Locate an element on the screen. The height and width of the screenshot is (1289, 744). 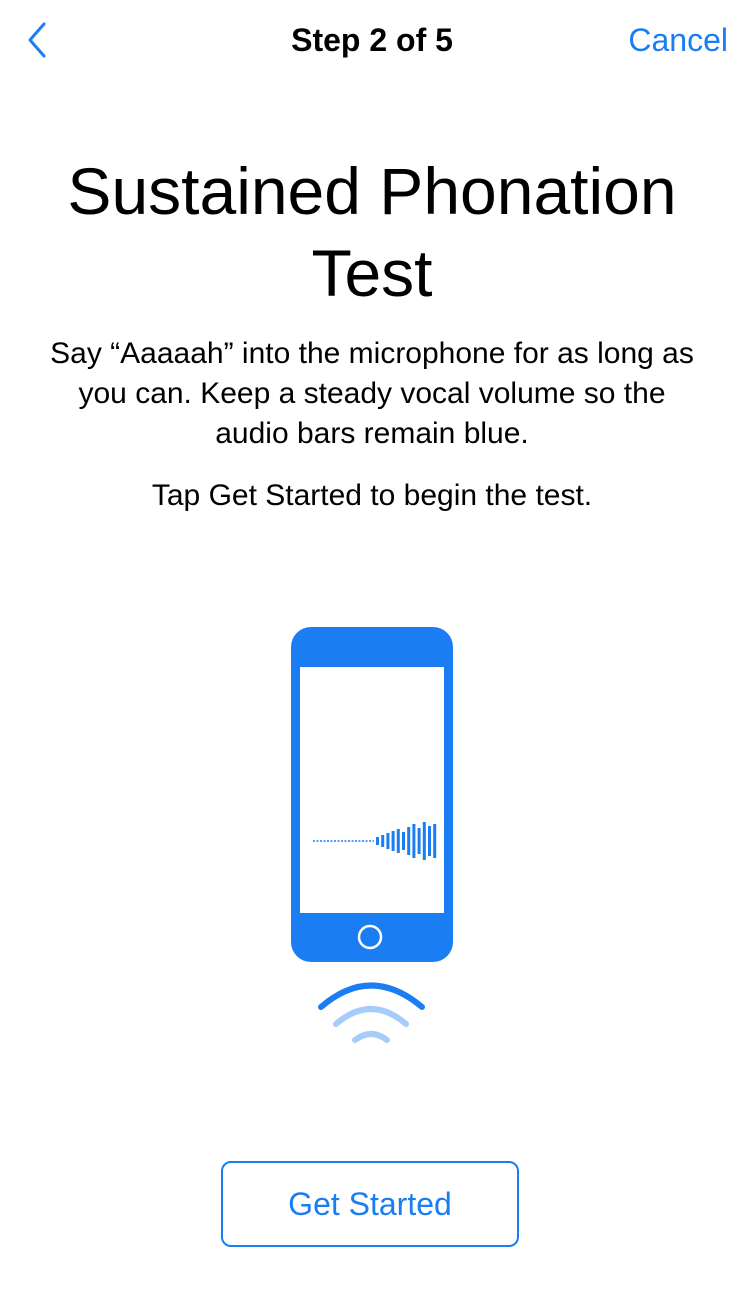
page-title: Sustained Phonation Test is located at coordinates (372, 232).